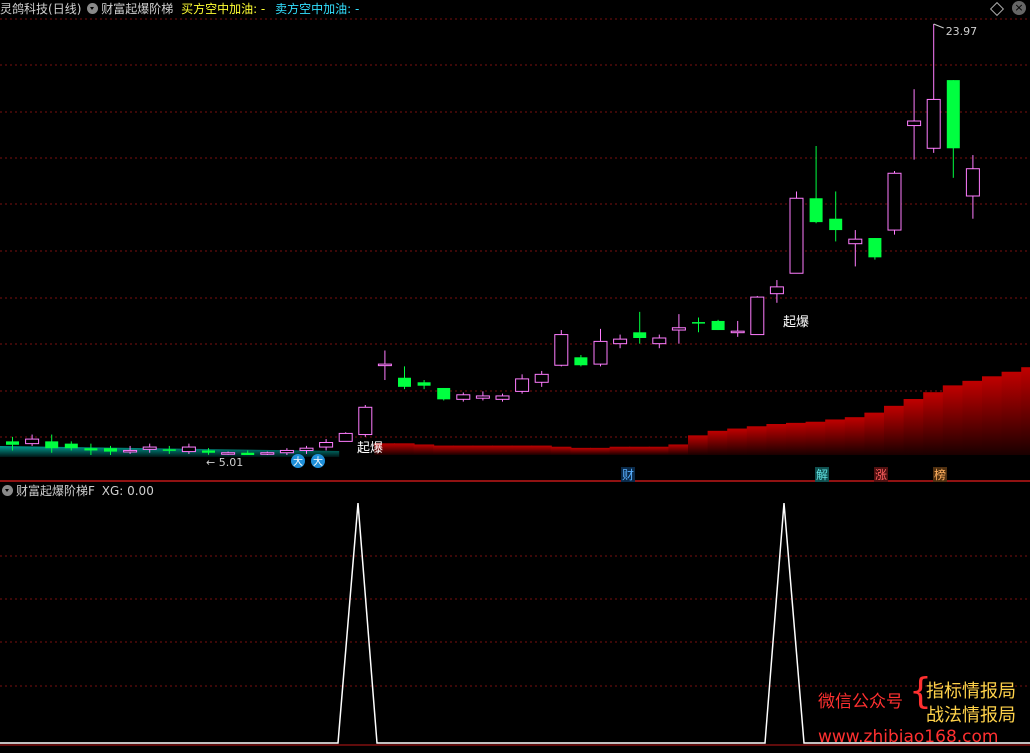 The width and height of the screenshot is (1030, 753). I want to click on low-price-label: ← 5.01, so click(224, 462).